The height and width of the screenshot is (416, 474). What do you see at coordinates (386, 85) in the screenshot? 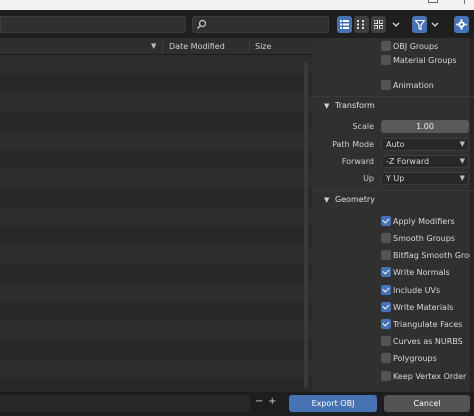
I see `animation-checkbox` at bounding box center [386, 85].